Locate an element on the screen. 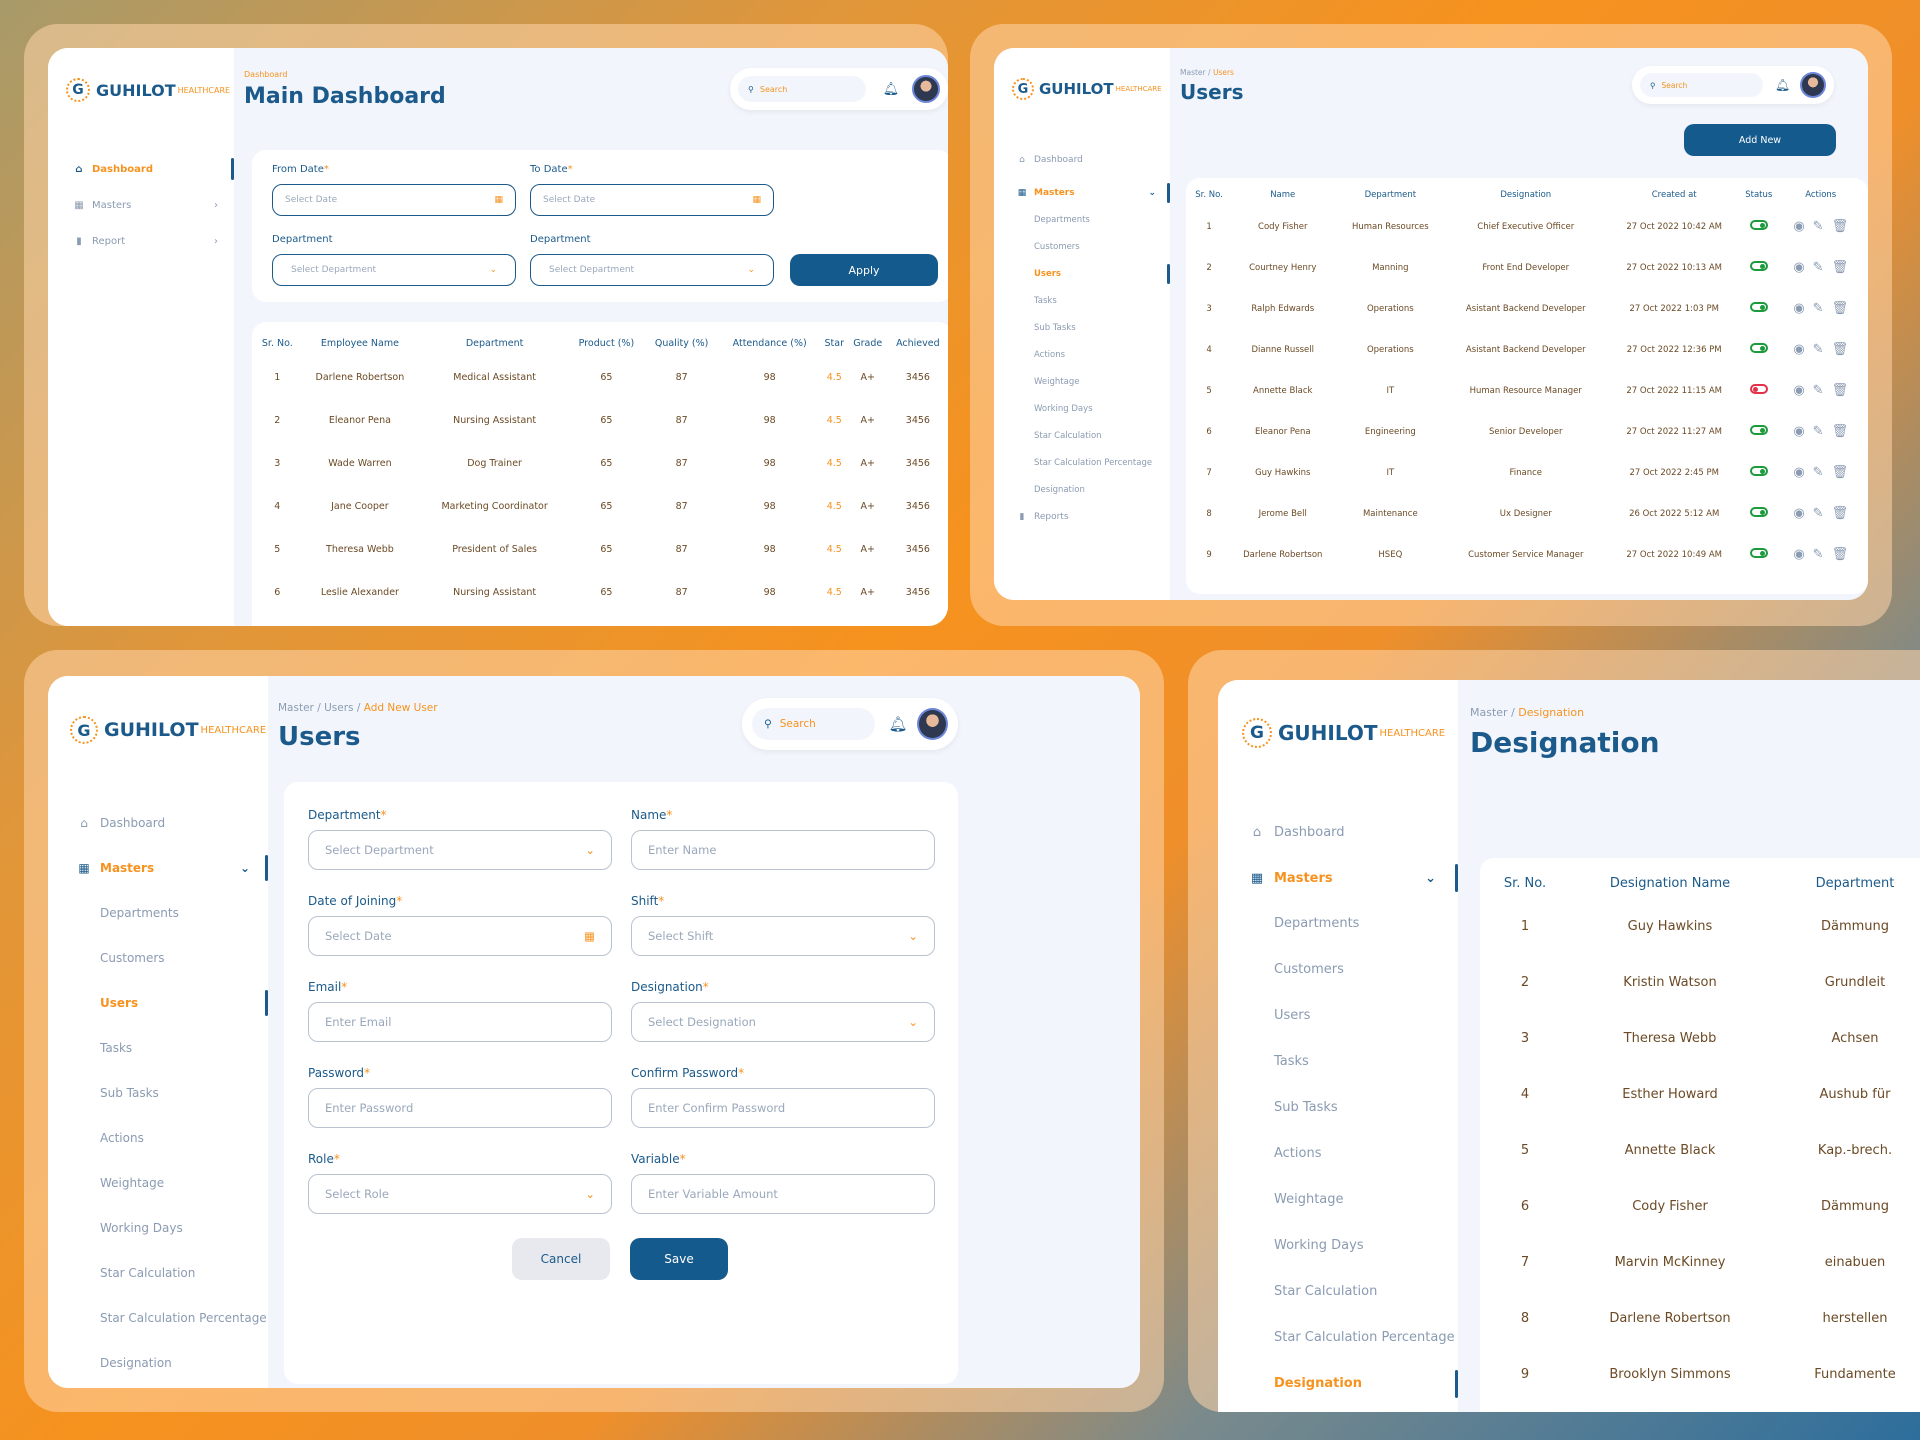  save-button: Save is located at coordinates (679, 1259).